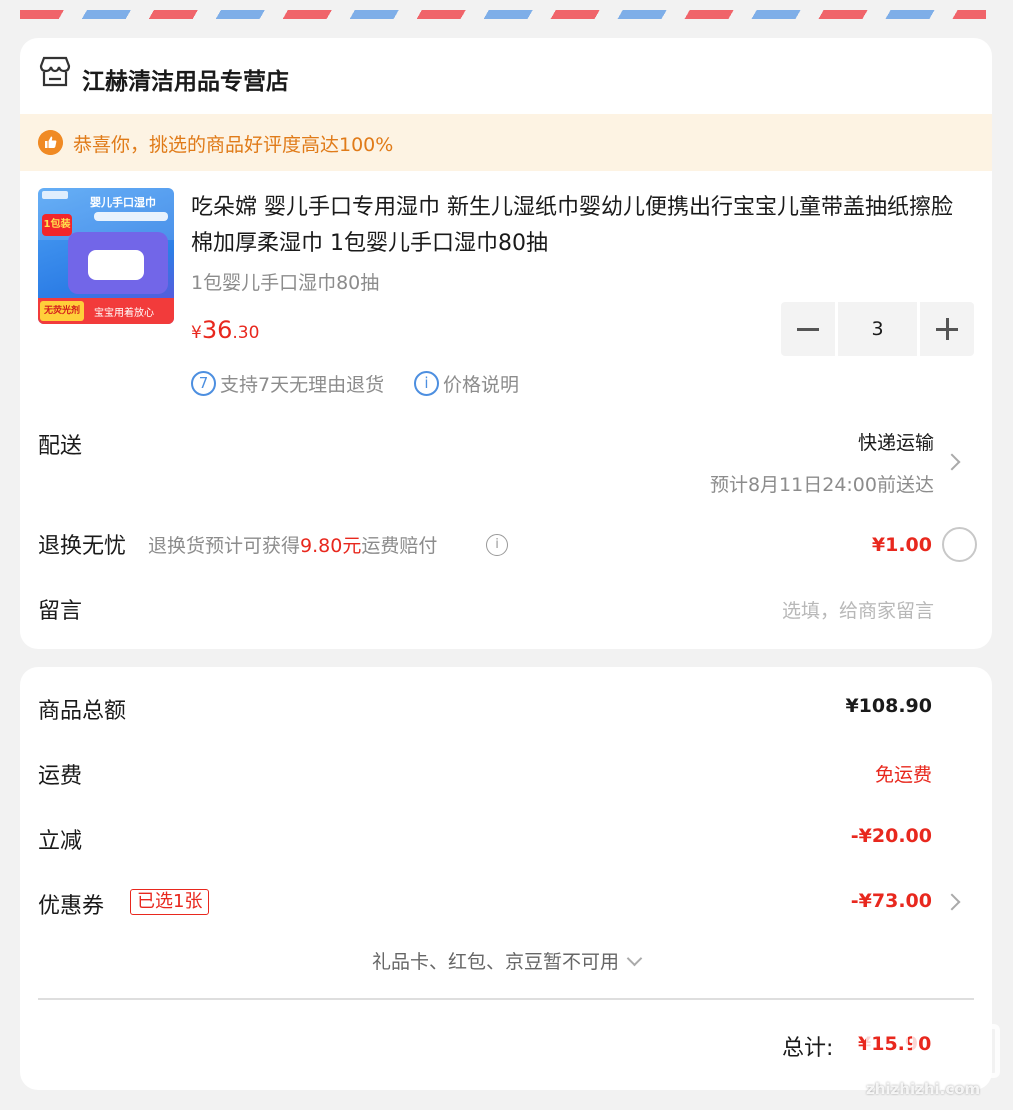 The width and height of the screenshot is (1013, 1110). I want to click on price-info-link: i 价格说明, so click(466, 383).